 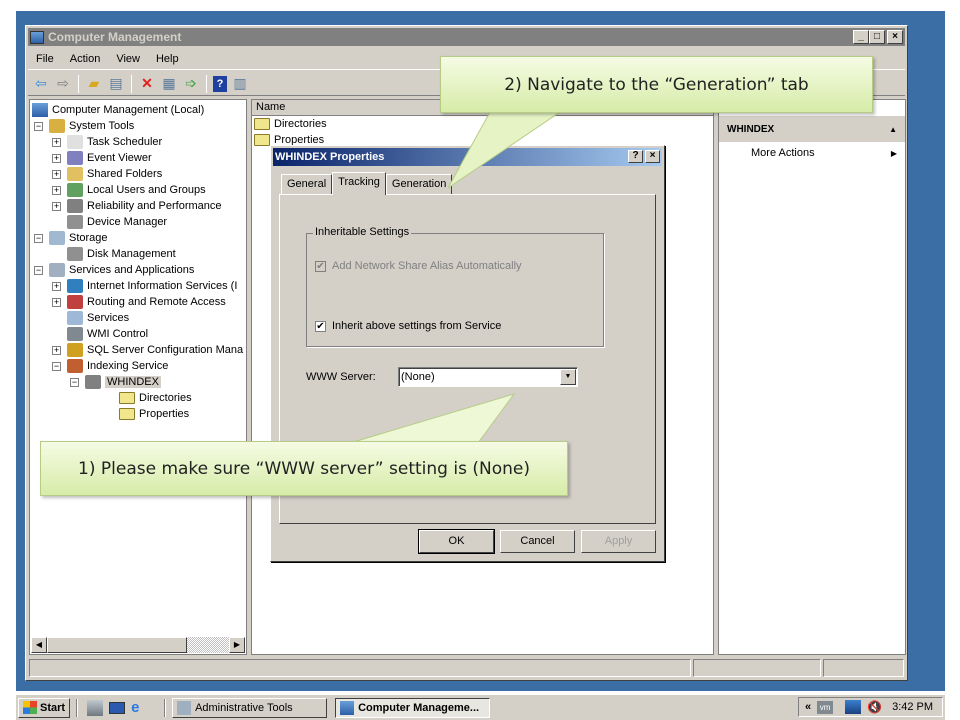 What do you see at coordinates (94, 84) in the screenshot?
I see `up-folder-icon: ▰` at bounding box center [94, 84].